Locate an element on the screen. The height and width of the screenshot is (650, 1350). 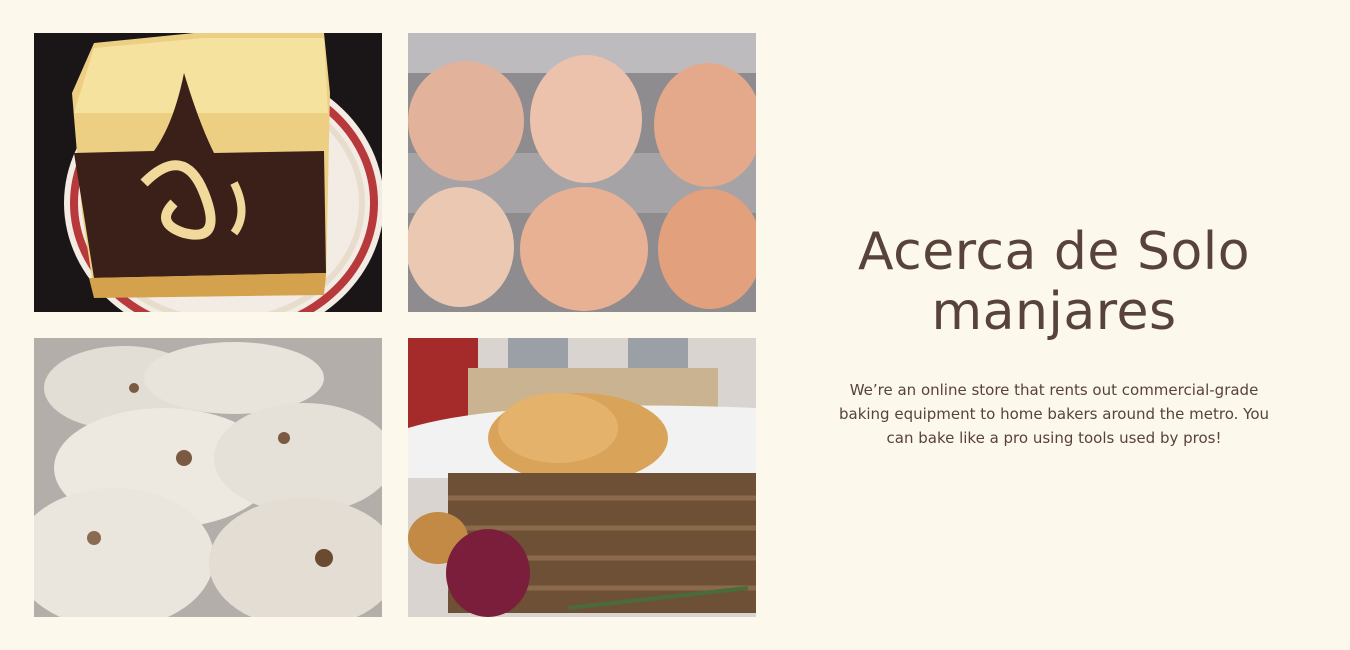
about-heading: Acerca de Solo manjares is located at coordinates (1054, 282).